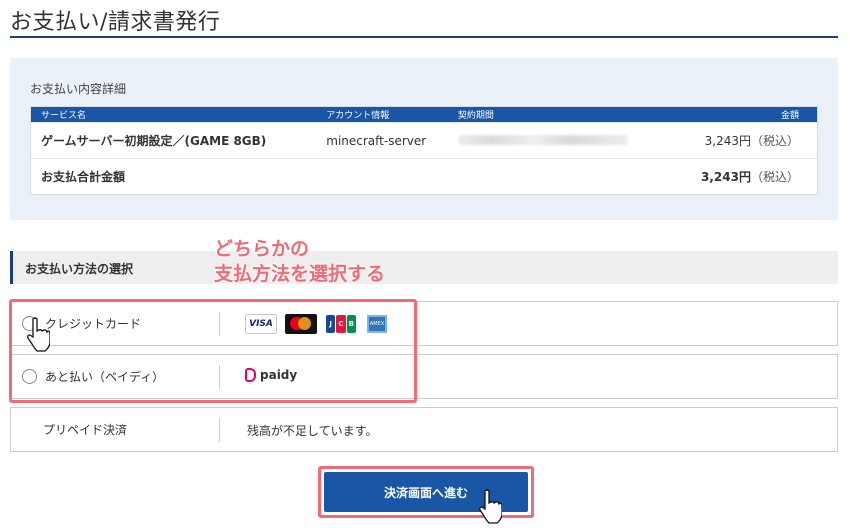  What do you see at coordinates (424, 267) in the screenshot?
I see `payment-method-heading-bar: お支払い方法の選択` at bounding box center [424, 267].